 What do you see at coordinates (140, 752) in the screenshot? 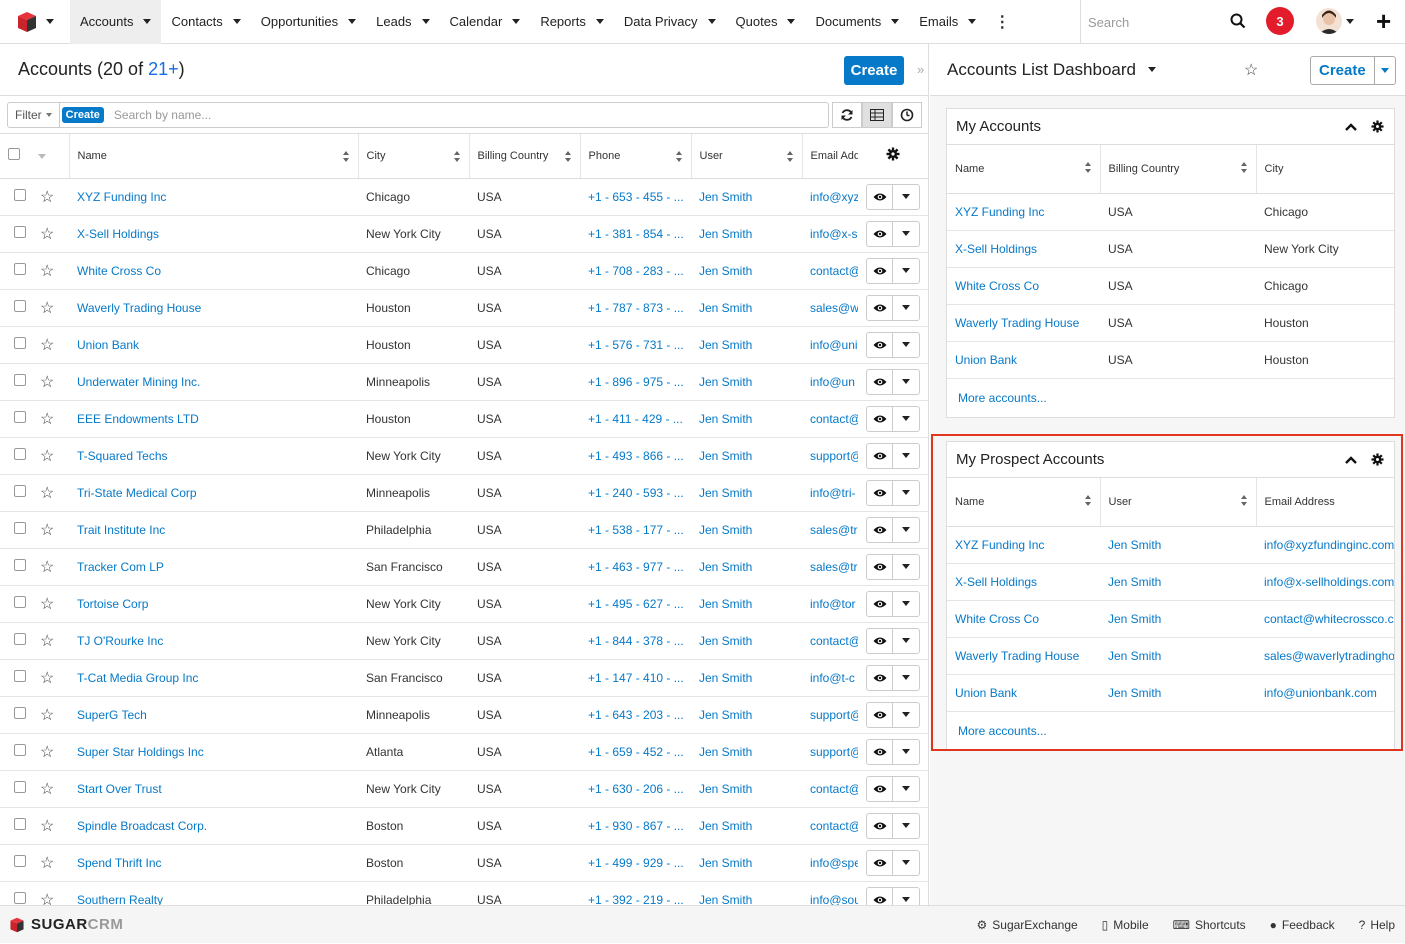
I see `account-name-link: Super Star Holdings Inc` at bounding box center [140, 752].